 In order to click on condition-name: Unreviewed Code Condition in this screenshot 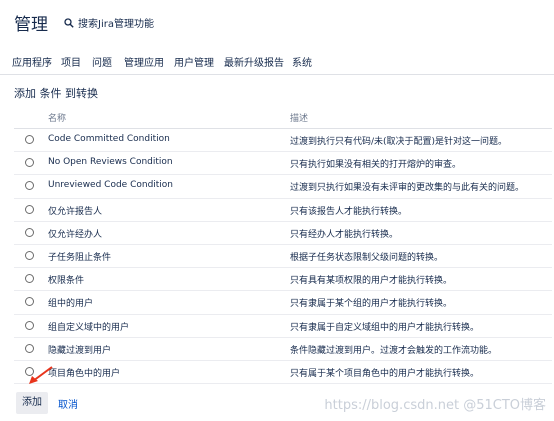, I will do `click(111, 185)`.